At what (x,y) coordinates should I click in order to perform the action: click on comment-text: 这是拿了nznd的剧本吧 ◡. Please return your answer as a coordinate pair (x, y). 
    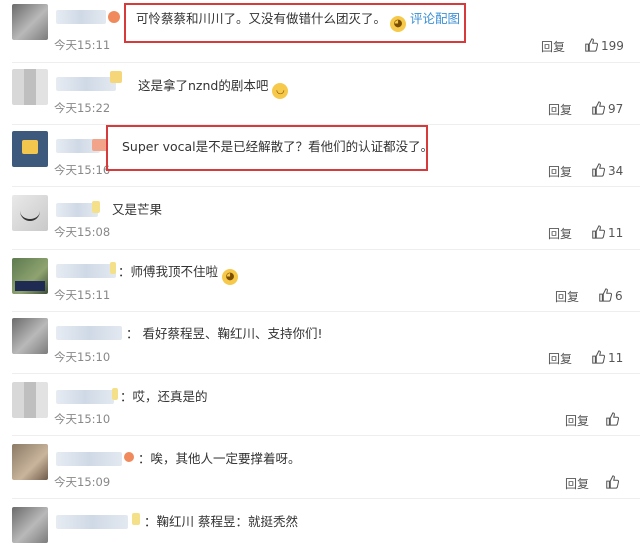
    Looking at the image, I should click on (215, 88).